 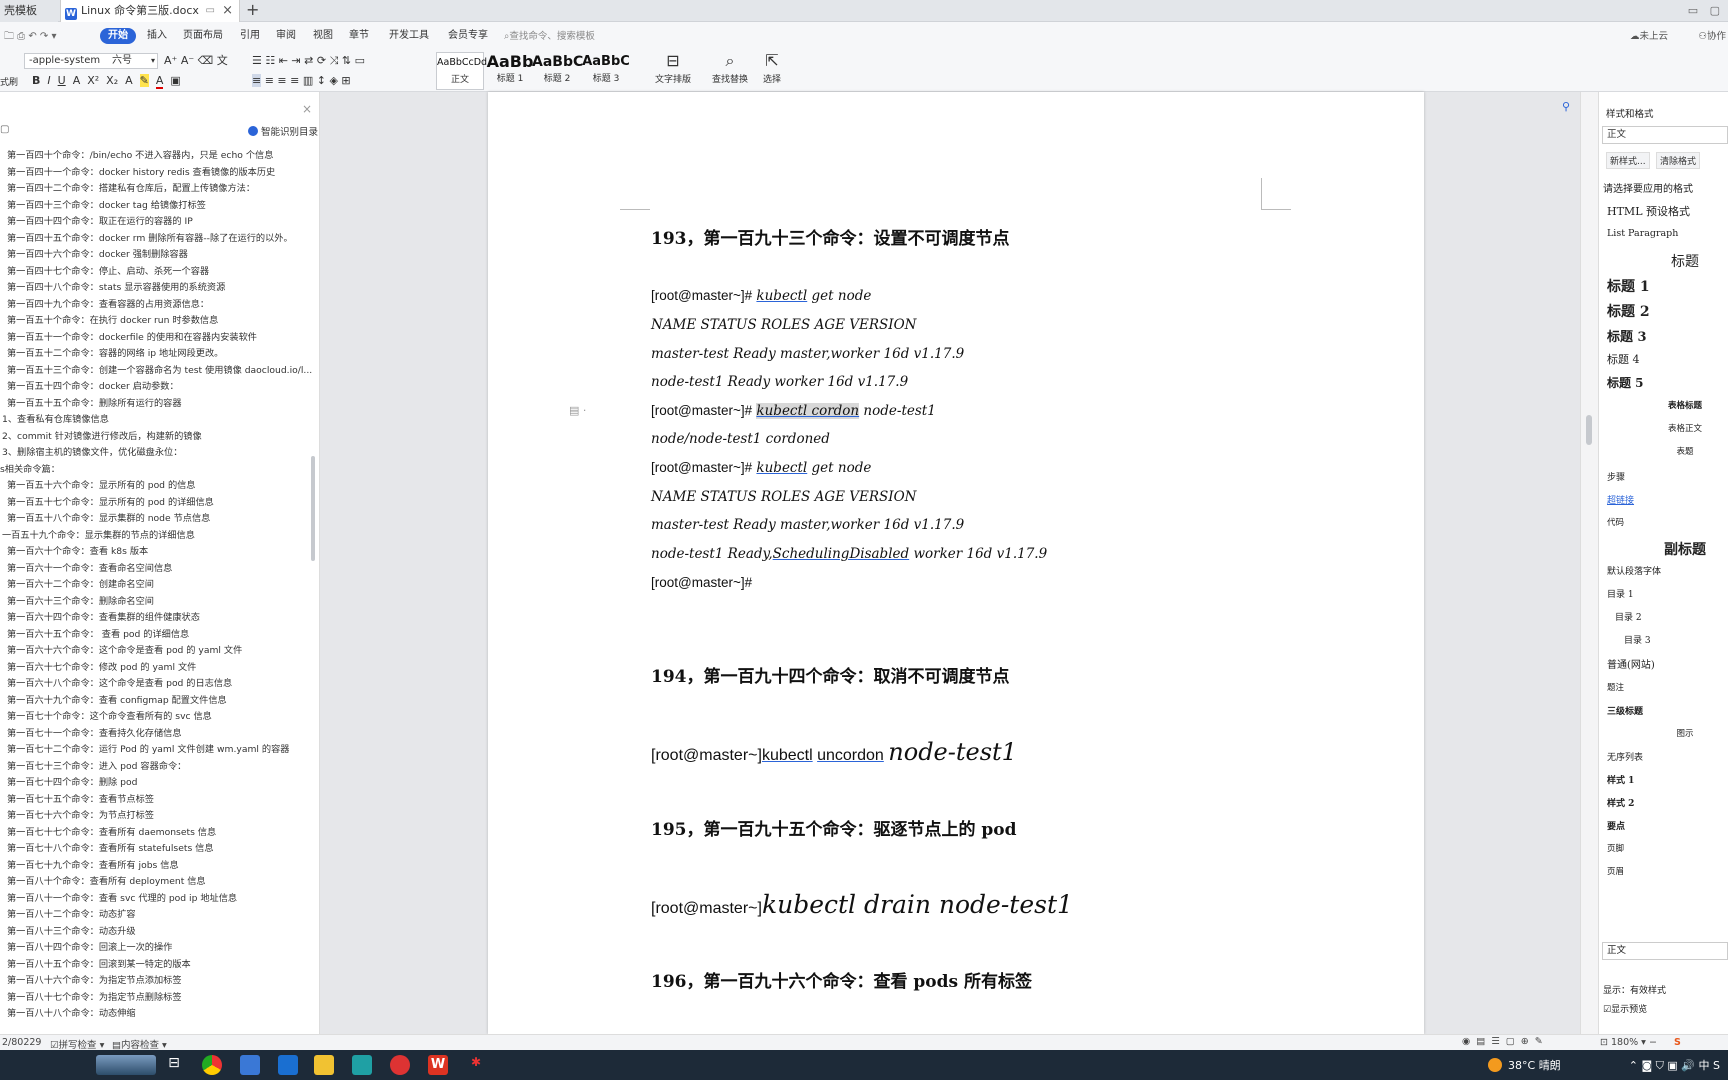 I want to click on style-option: 副标题, so click(x=1664, y=549).